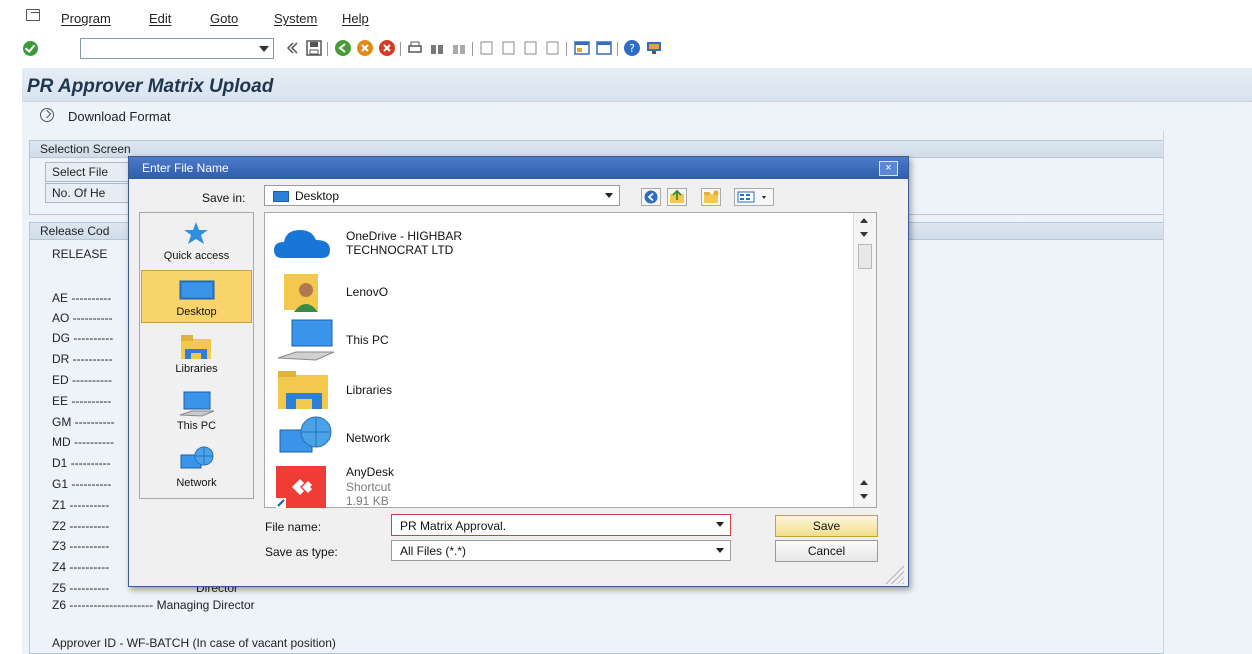 The height and width of the screenshot is (654, 1252). I want to click on release-code-line: AO ----------, so click(82, 318).